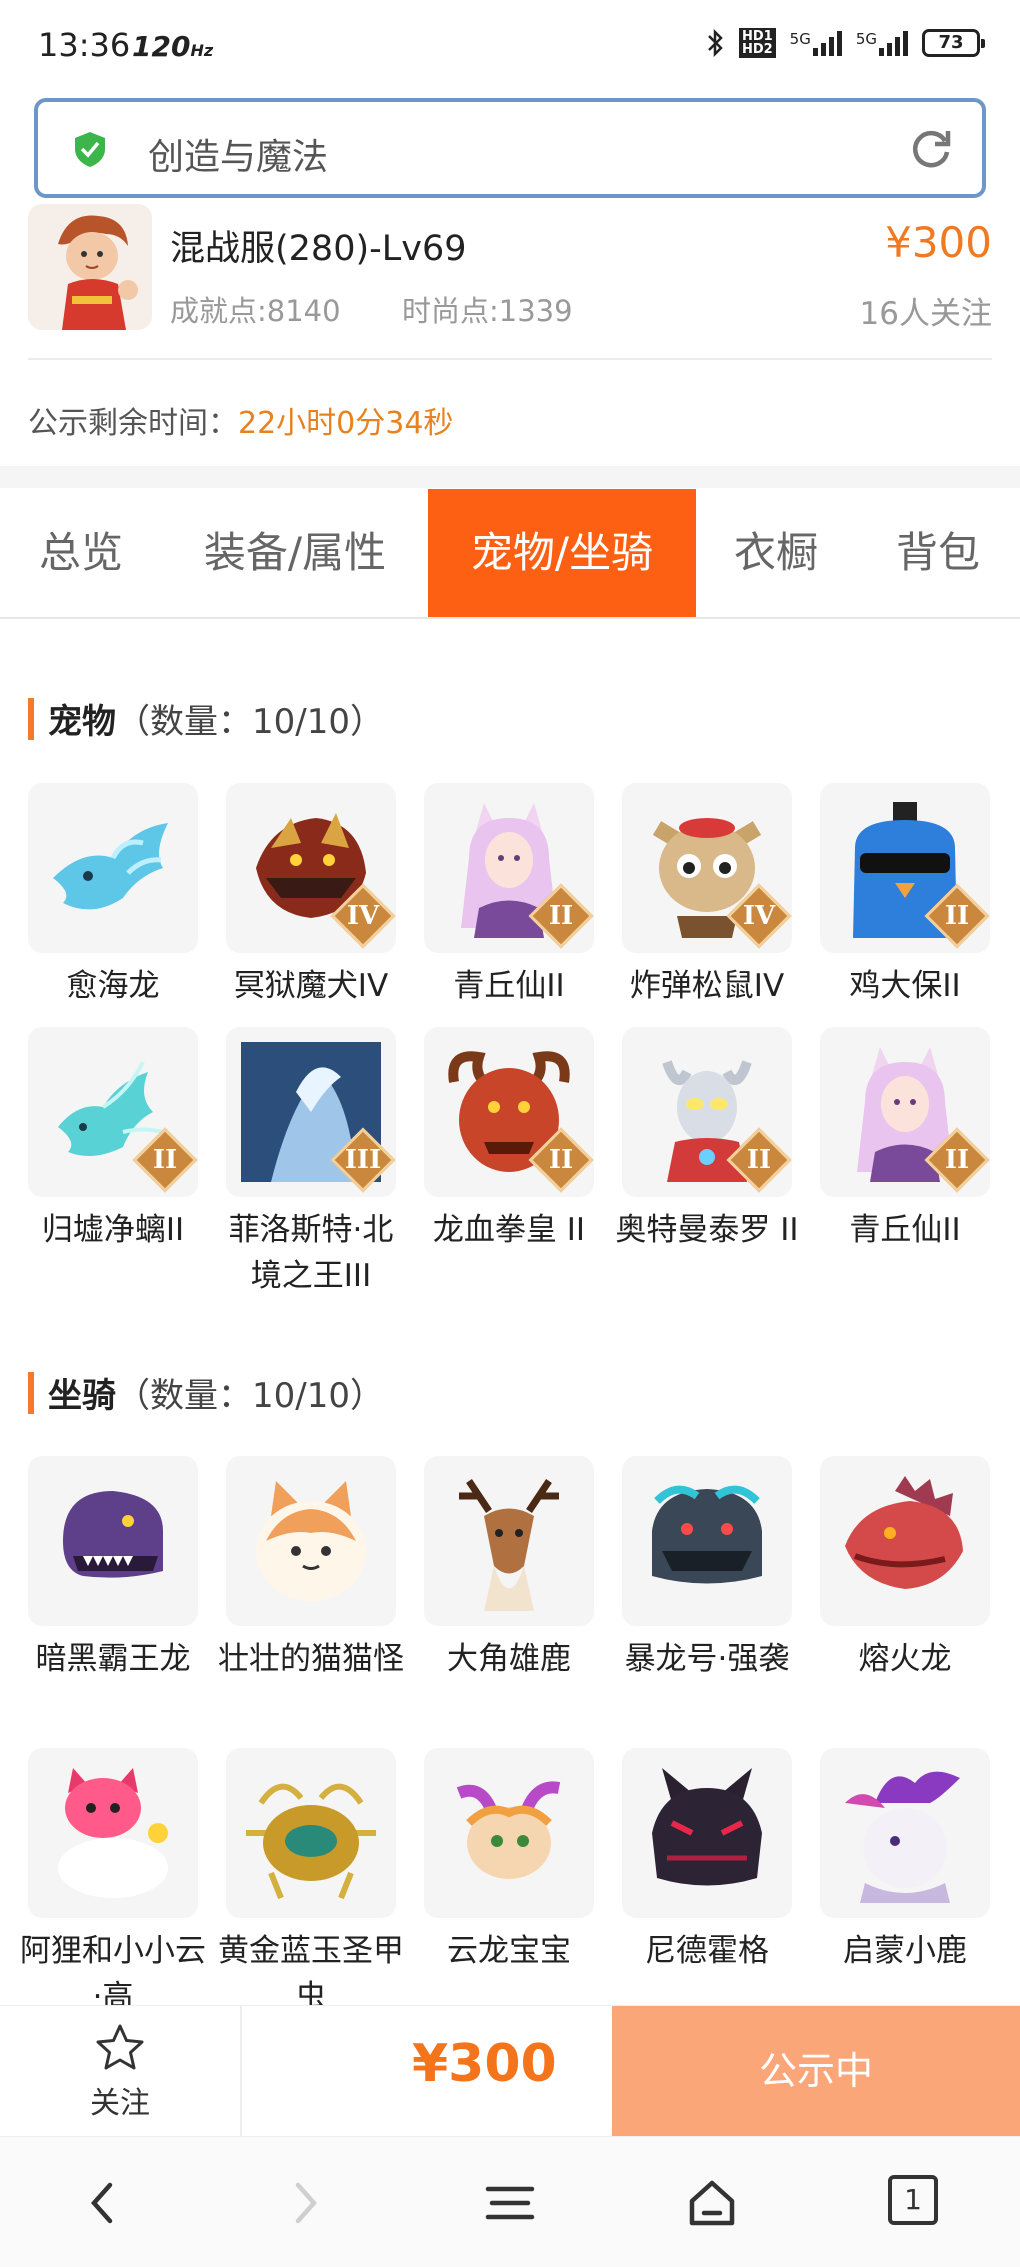 The height and width of the screenshot is (2267, 1020). What do you see at coordinates (938, 242) in the screenshot?
I see `item-price: ¥300` at bounding box center [938, 242].